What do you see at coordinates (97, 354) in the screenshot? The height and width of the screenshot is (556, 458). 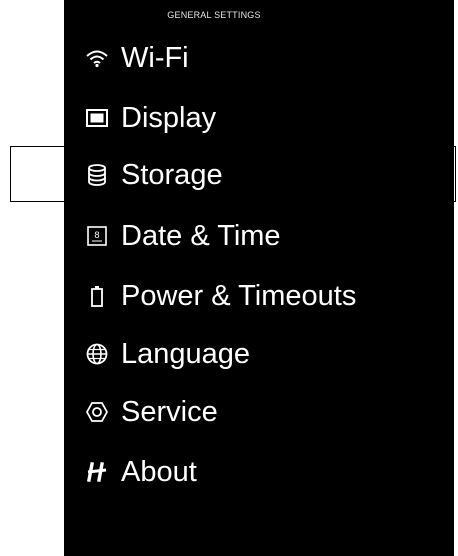 I see `globe-icon` at bounding box center [97, 354].